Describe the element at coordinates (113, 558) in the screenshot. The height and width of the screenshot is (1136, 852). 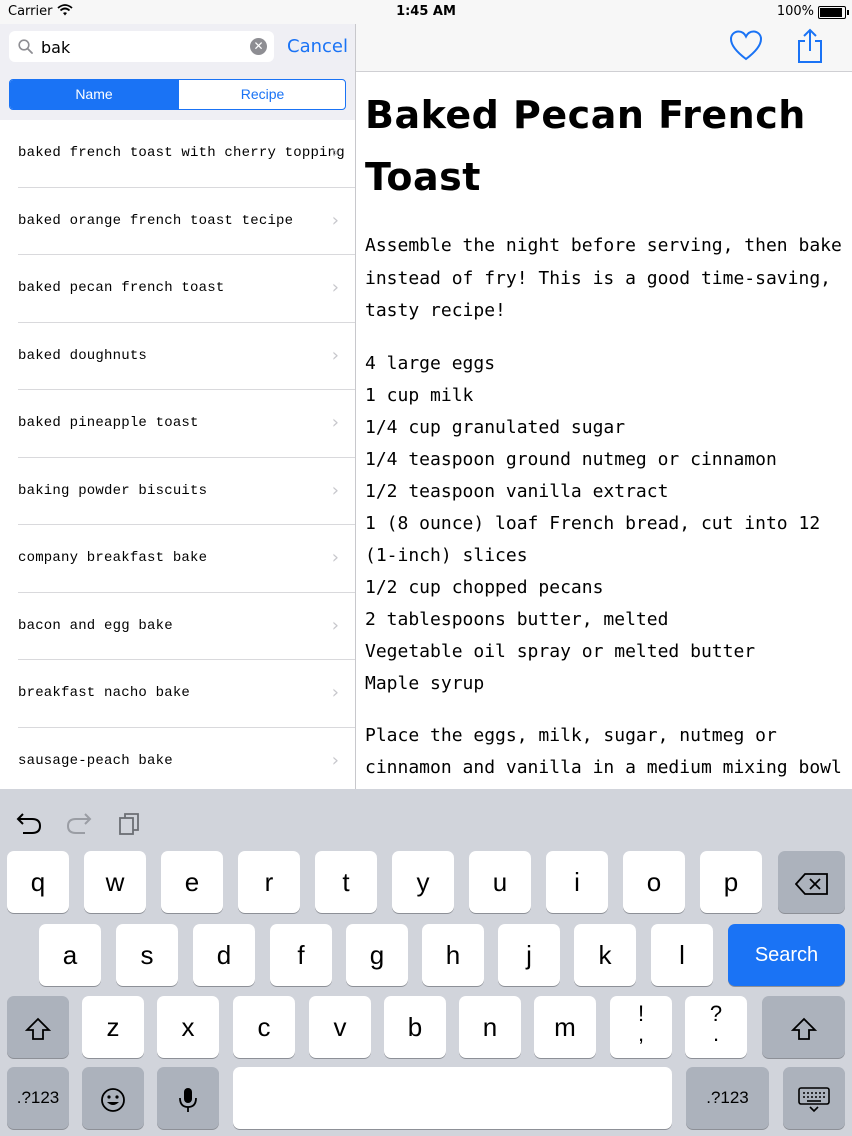
I see `list-item-label: company breakfast bake` at that location.